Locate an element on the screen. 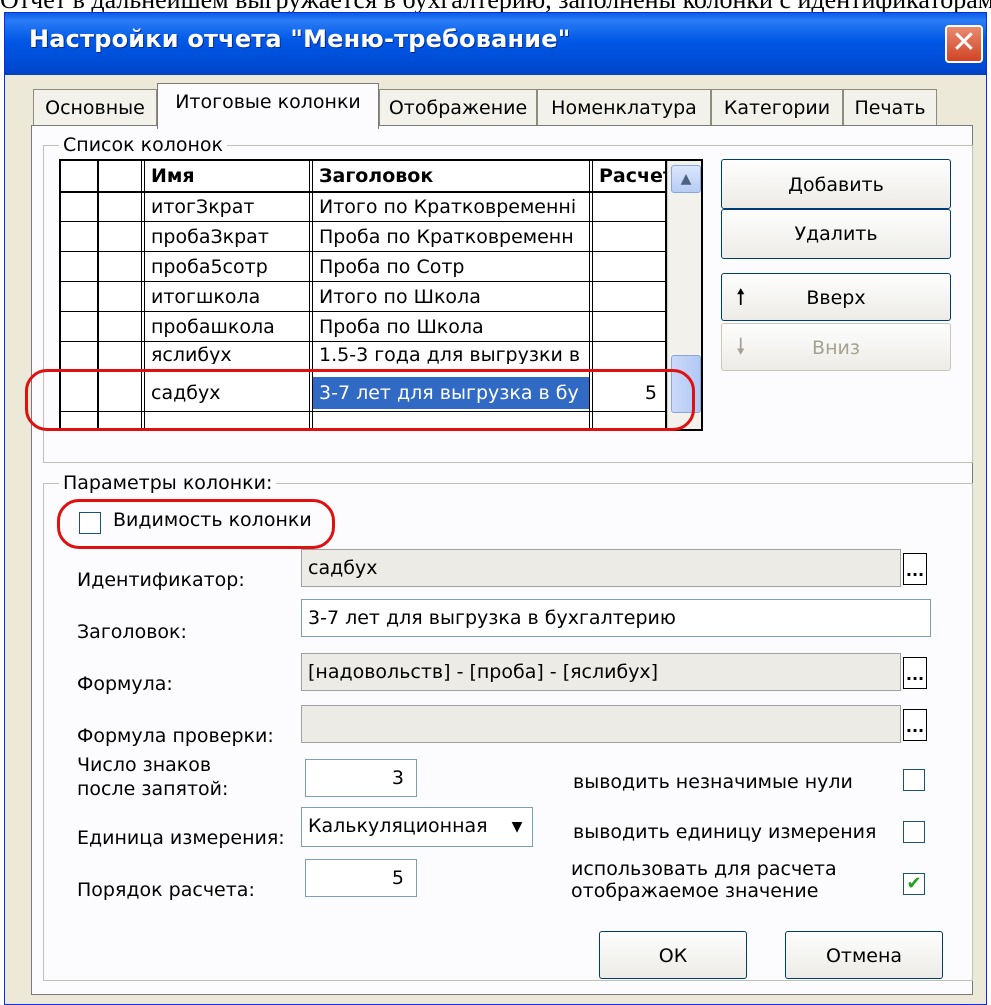  unit-label: Единица измерения: is located at coordinates (181, 838).